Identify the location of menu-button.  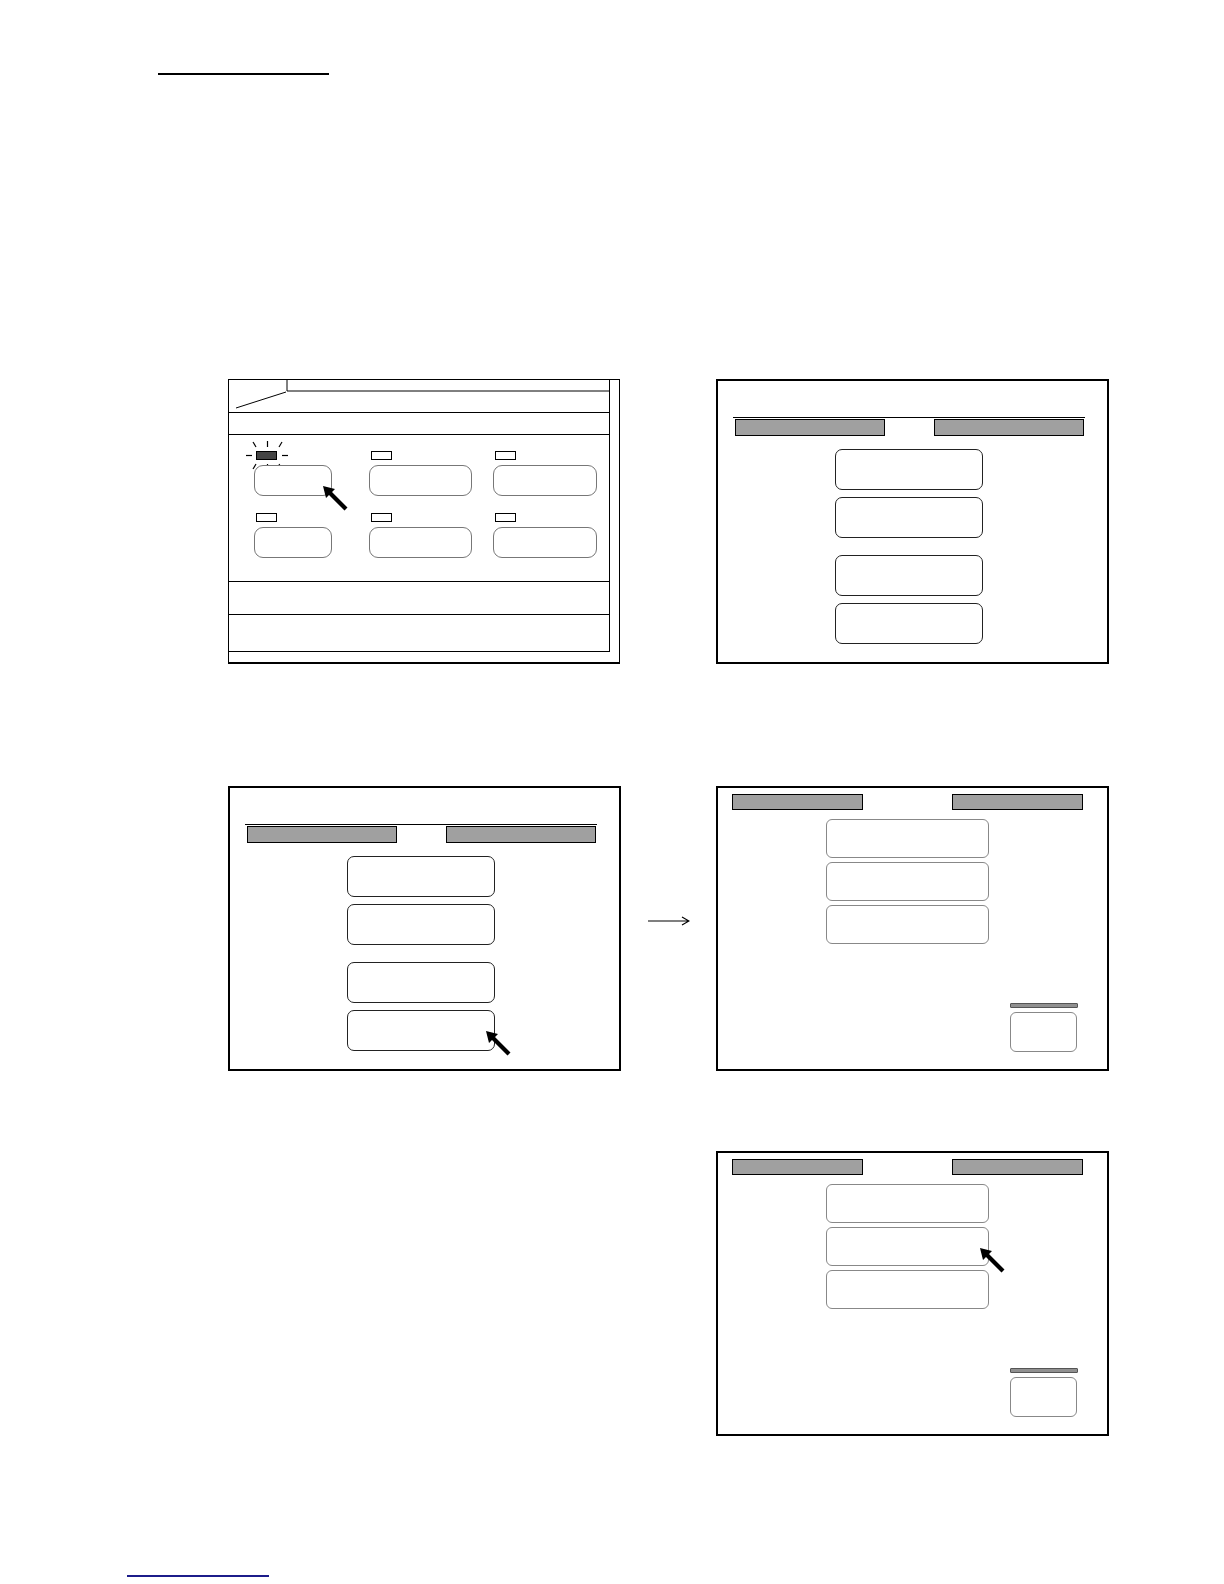
(293, 480).